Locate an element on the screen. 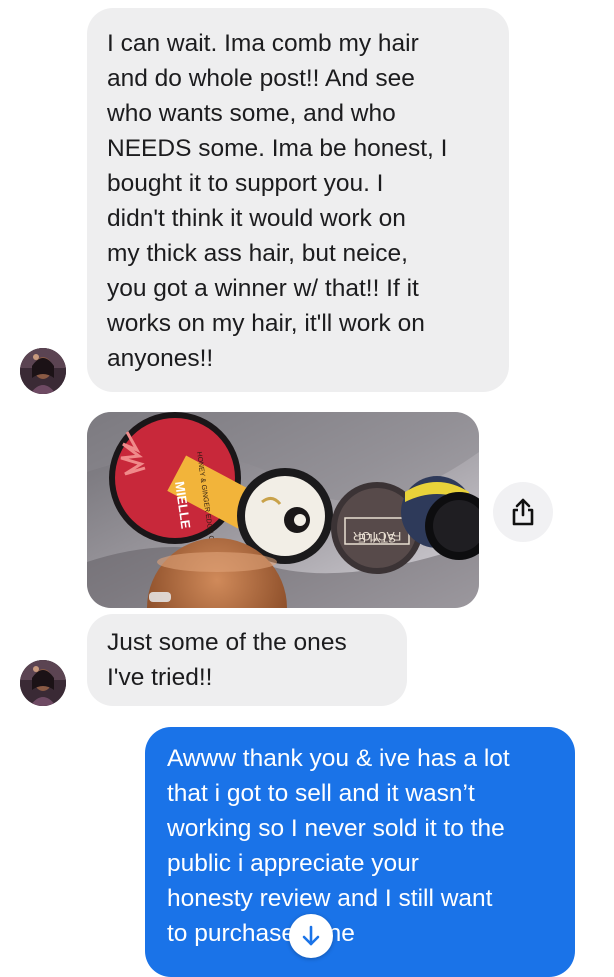 The height and width of the screenshot is (977, 614). message-text-line: who wants some, and who is located at coordinates (251, 113).